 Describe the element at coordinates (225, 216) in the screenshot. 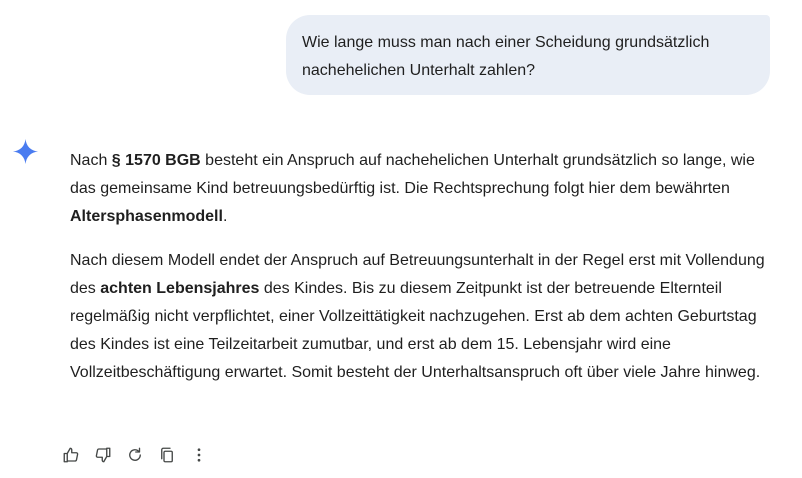

I see `p1-text-3: .` at that location.